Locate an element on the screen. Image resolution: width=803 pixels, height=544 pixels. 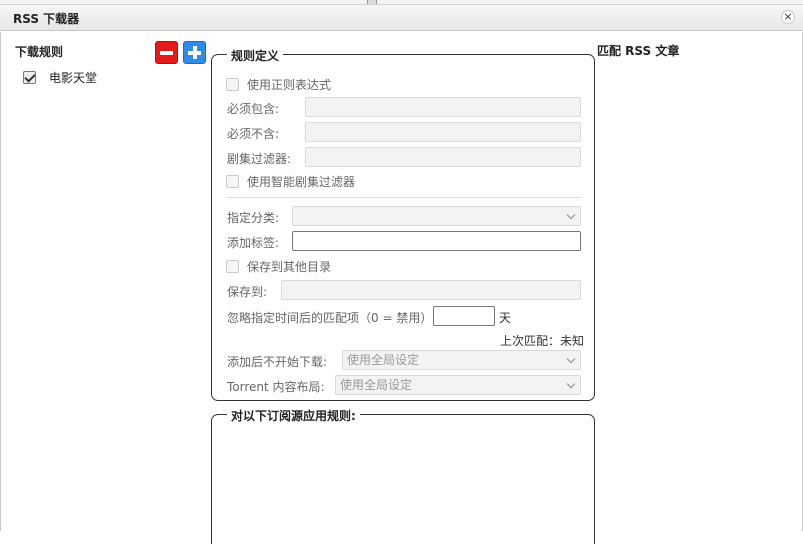
use-regex-checkbox is located at coordinates (232, 84).